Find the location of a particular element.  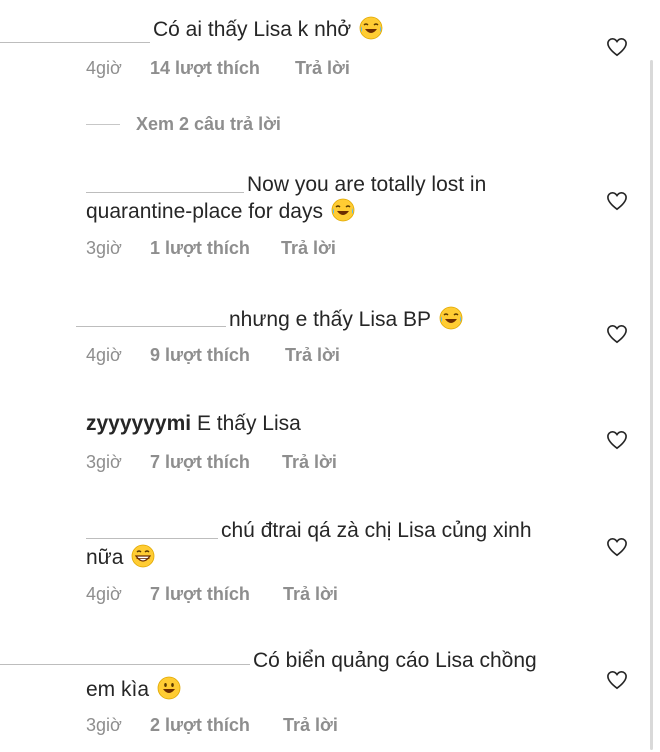

grinning-emoji is located at coordinates (143, 556).